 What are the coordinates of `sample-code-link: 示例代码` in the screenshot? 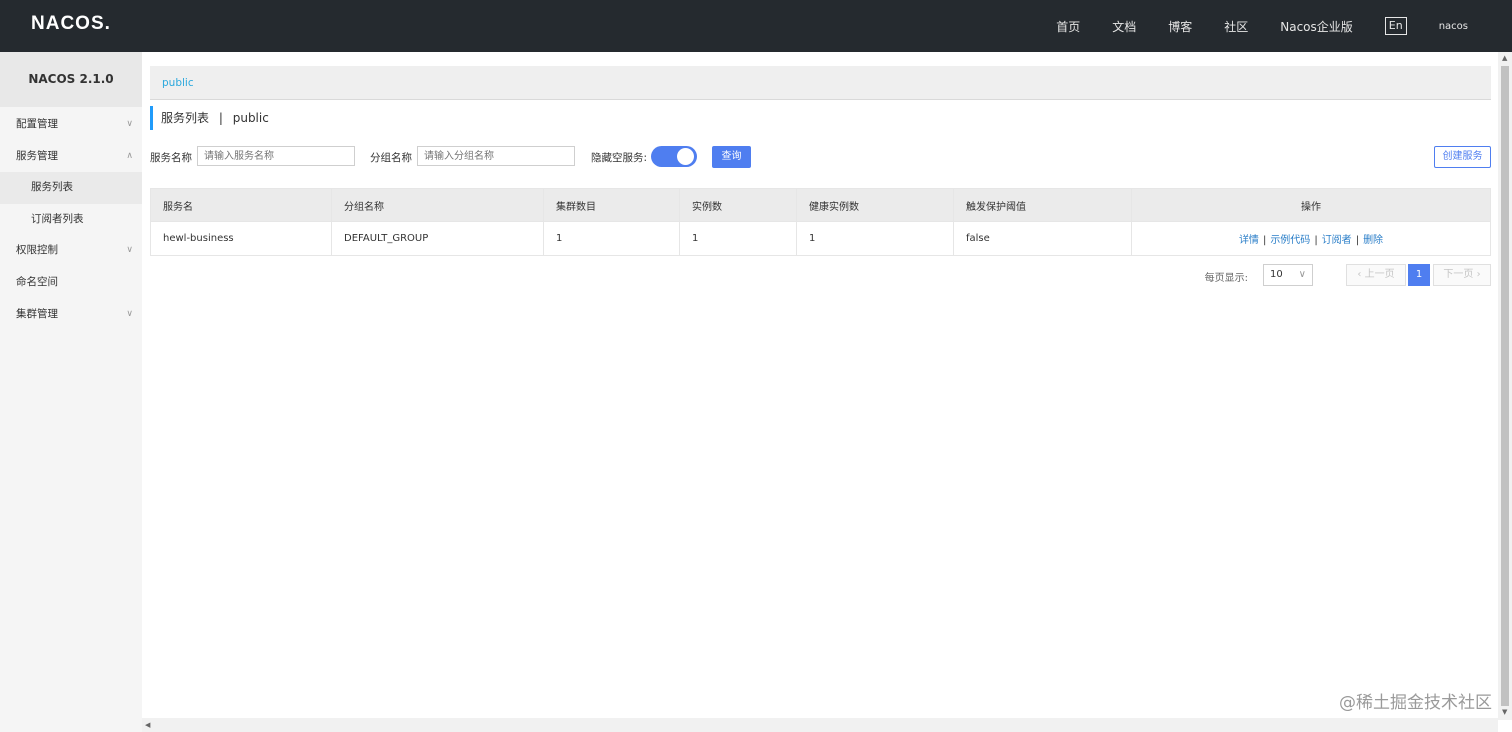 It's located at (1290, 240).